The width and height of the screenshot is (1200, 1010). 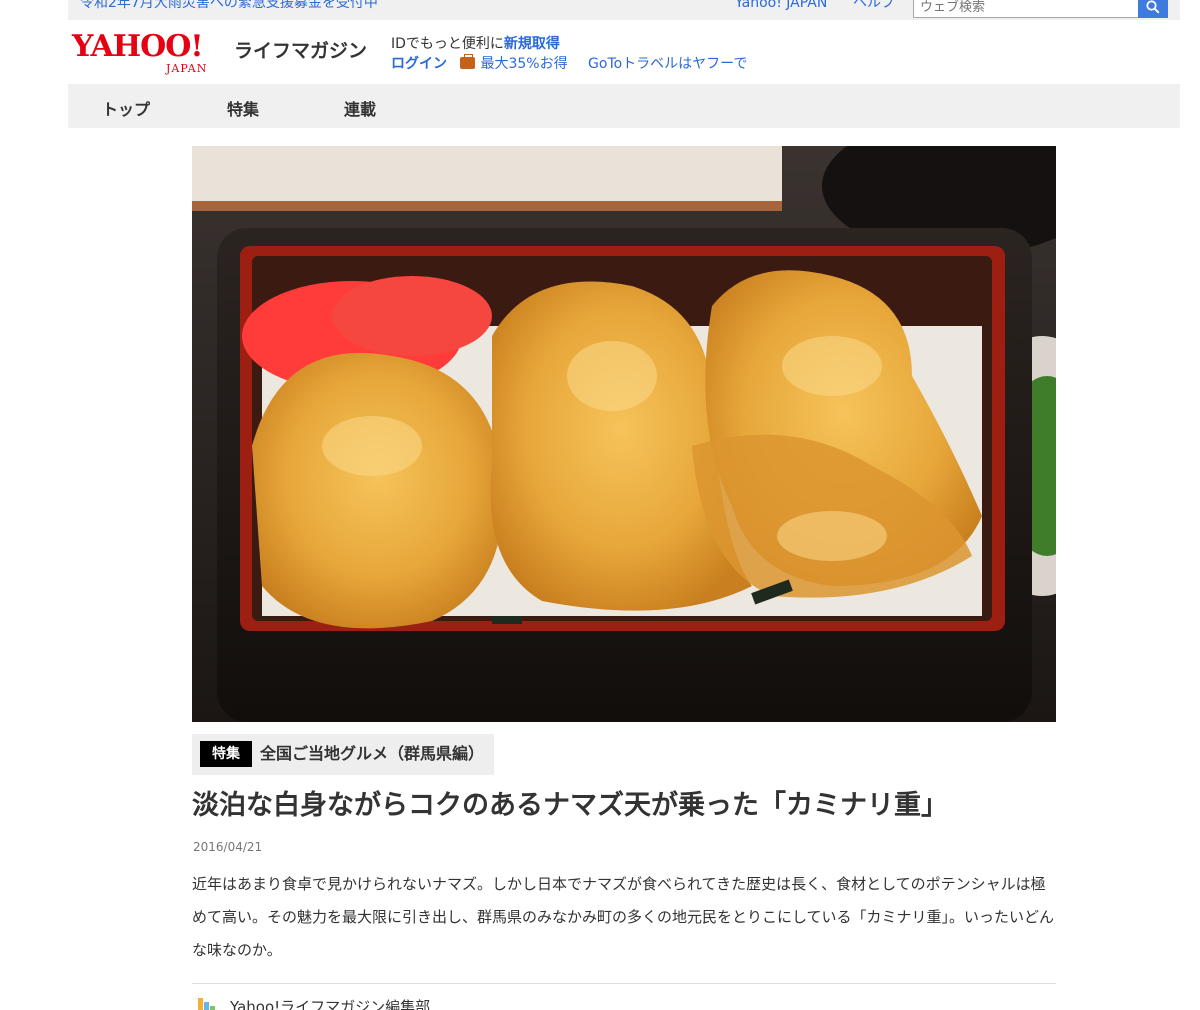 What do you see at coordinates (330, 1004) in the screenshot?
I see `author-name: Yahoo!ライフマガジン編集部` at bounding box center [330, 1004].